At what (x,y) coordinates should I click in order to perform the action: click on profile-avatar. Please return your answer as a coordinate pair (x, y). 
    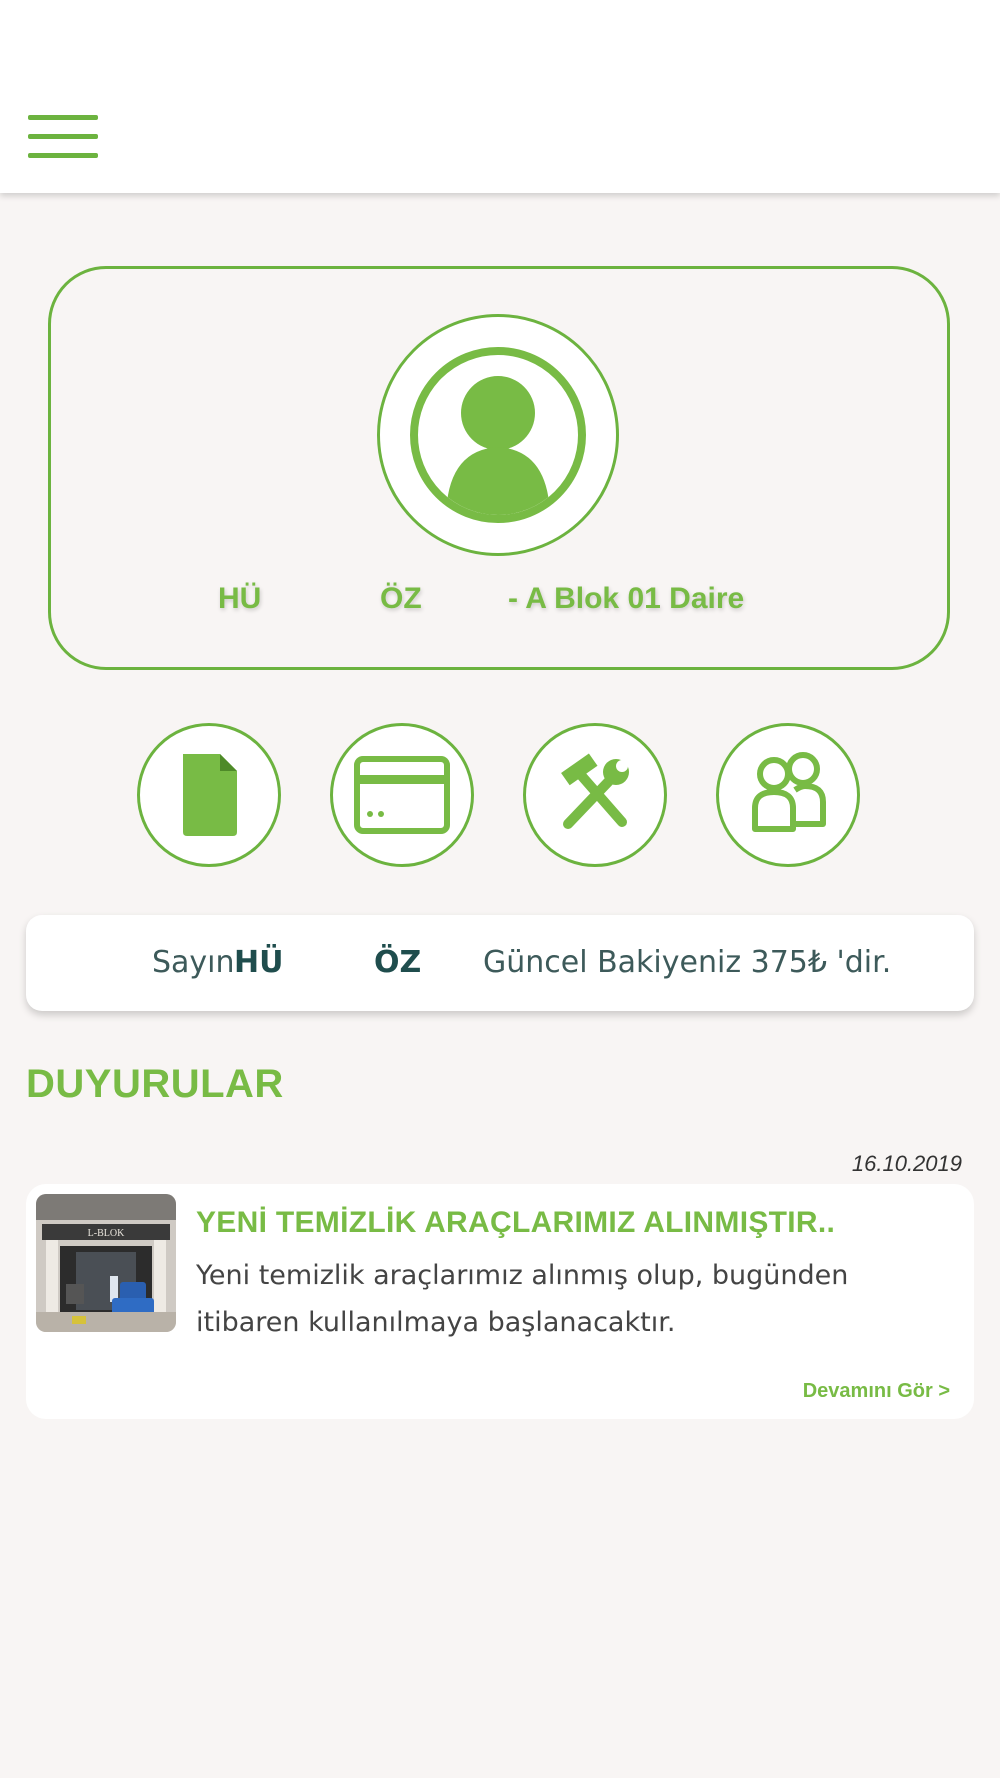
    Looking at the image, I should click on (498, 435).